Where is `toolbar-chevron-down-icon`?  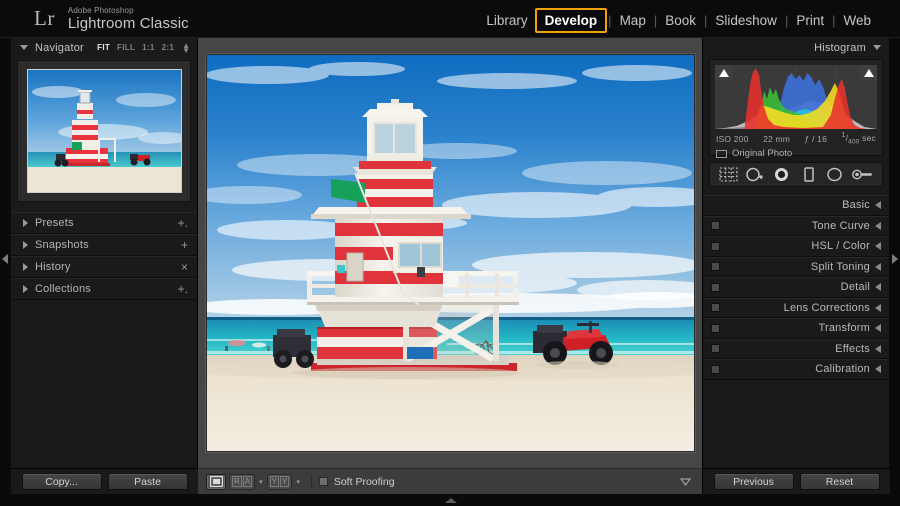
toolbar-chevron-down-icon is located at coordinates (685, 481).